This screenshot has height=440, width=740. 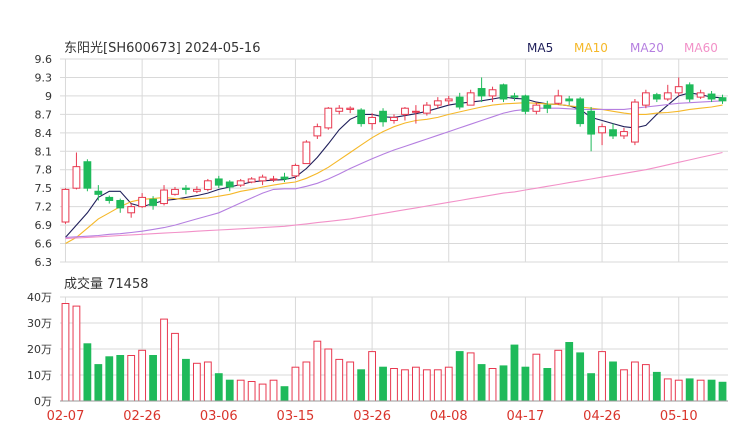 What do you see at coordinates (44, 170) in the screenshot?
I see `price-tick-label: 7.8` at bounding box center [44, 170].